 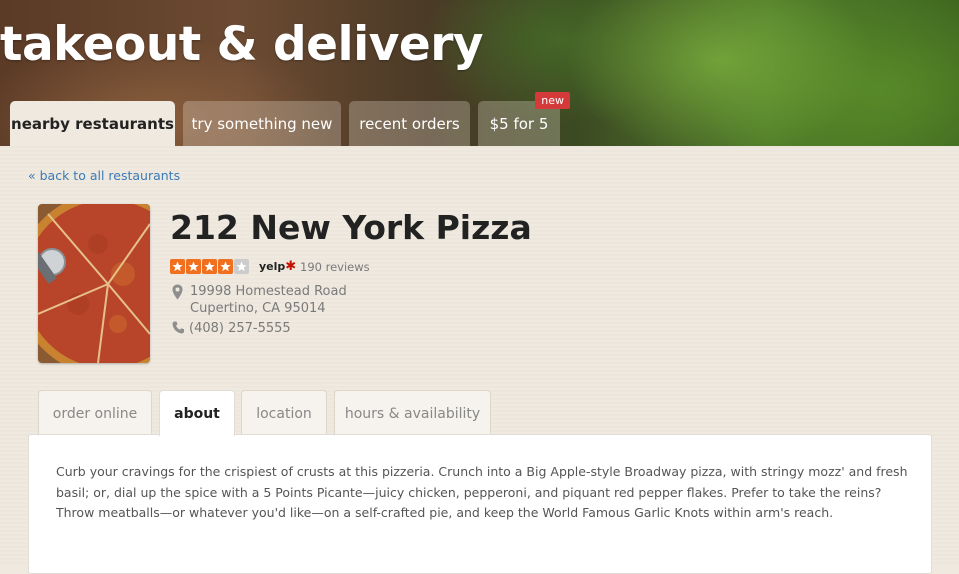 I want to click on tab-5-for-5: $5 for 5 new, so click(x=524, y=119).